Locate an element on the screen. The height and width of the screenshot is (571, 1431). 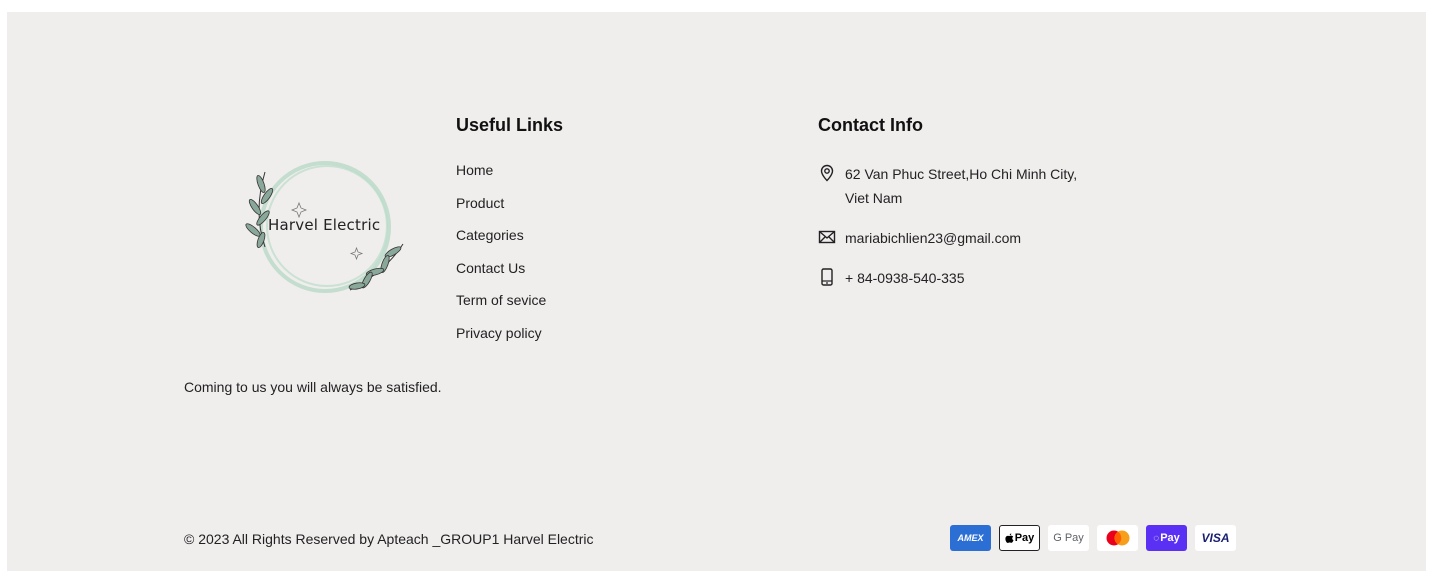
footer-link: Categories is located at coordinates (490, 235).